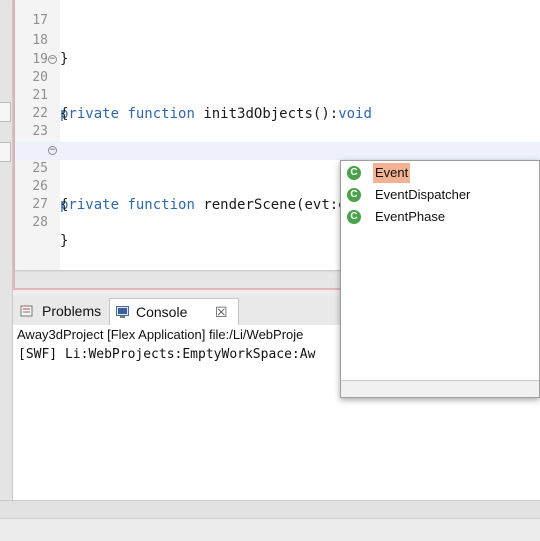  I want to click on tab-problems: Problems, so click(61, 311).